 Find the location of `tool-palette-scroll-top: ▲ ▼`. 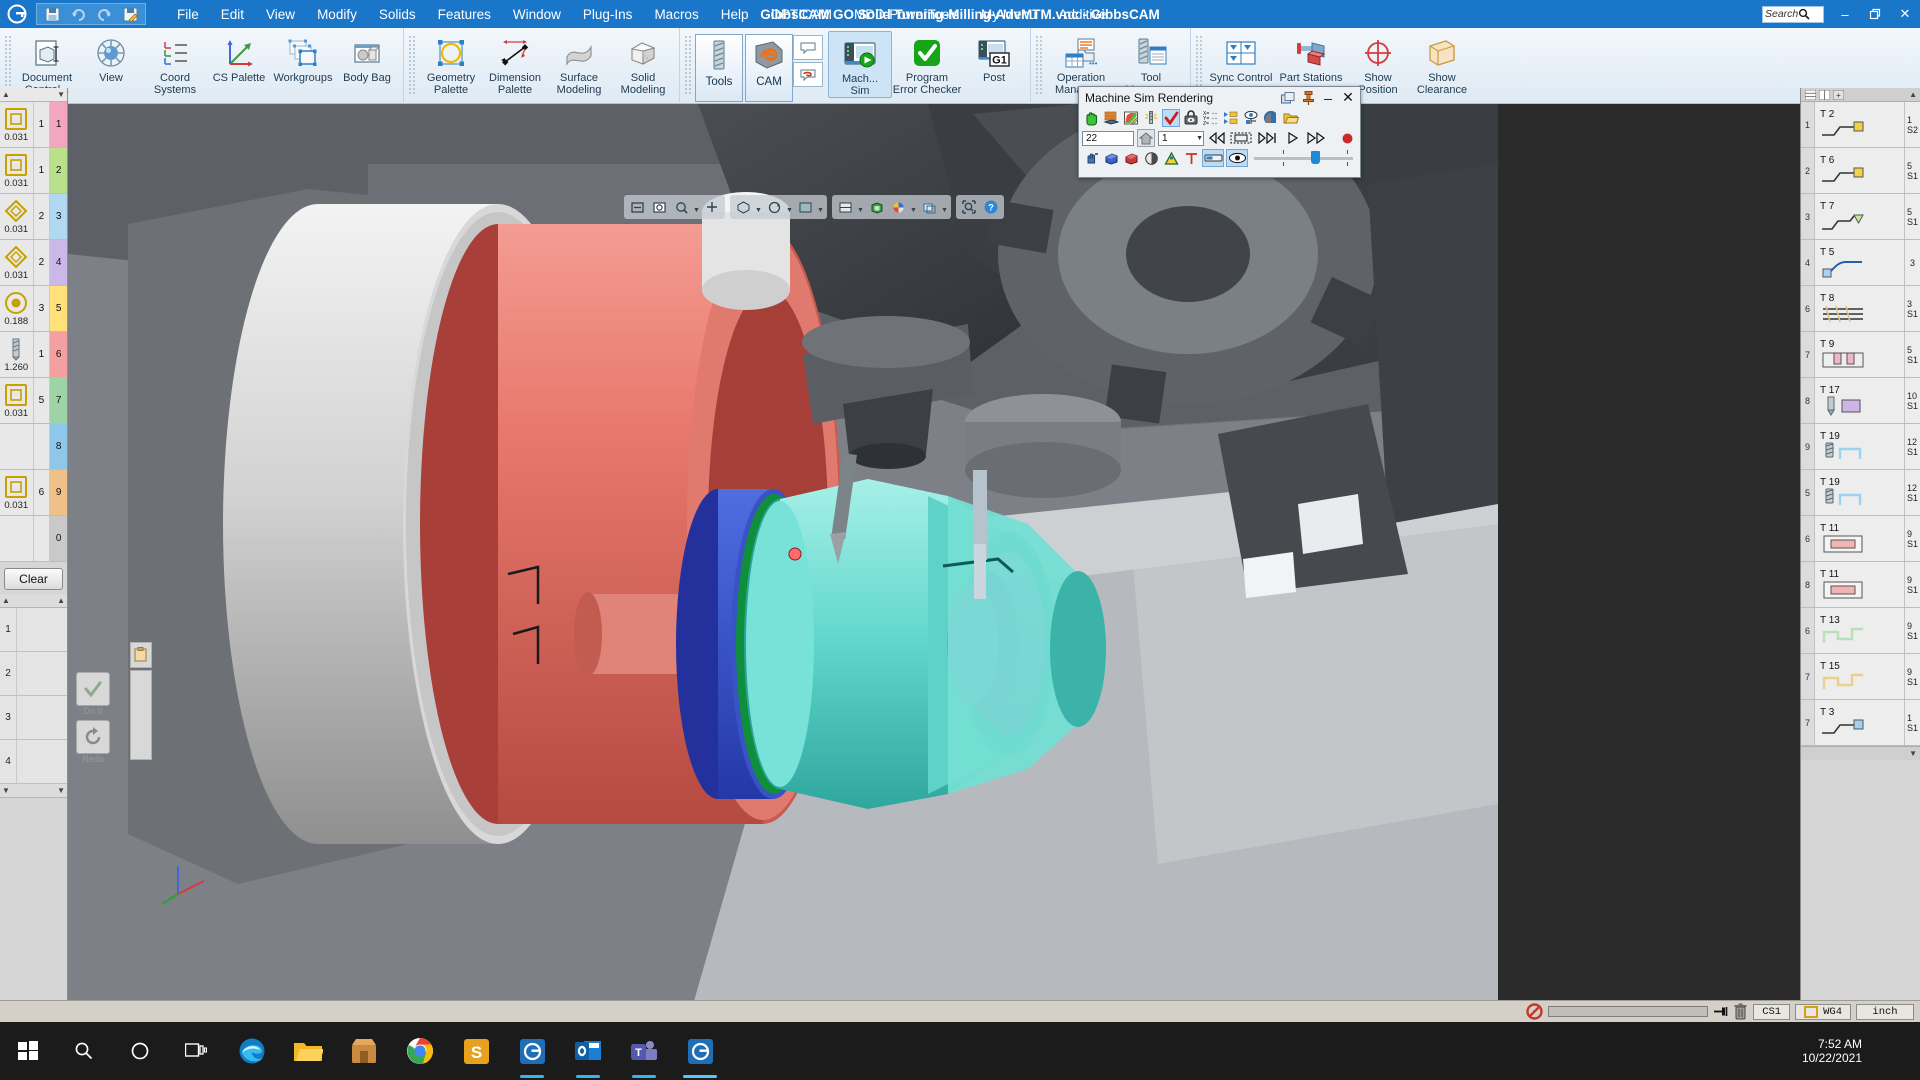

tool-palette-scroll-top: ▲ ▼ is located at coordinates (33, 95).